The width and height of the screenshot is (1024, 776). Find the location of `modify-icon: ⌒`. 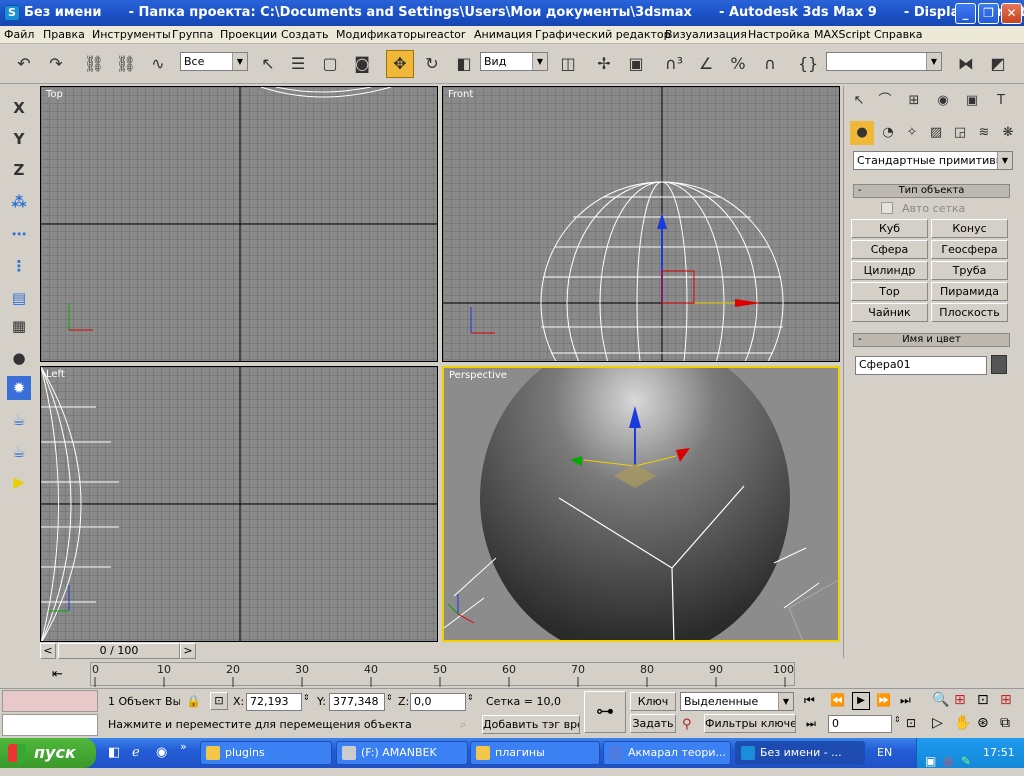

modify-icon: ⌒ is located at coordinates (885, 101).